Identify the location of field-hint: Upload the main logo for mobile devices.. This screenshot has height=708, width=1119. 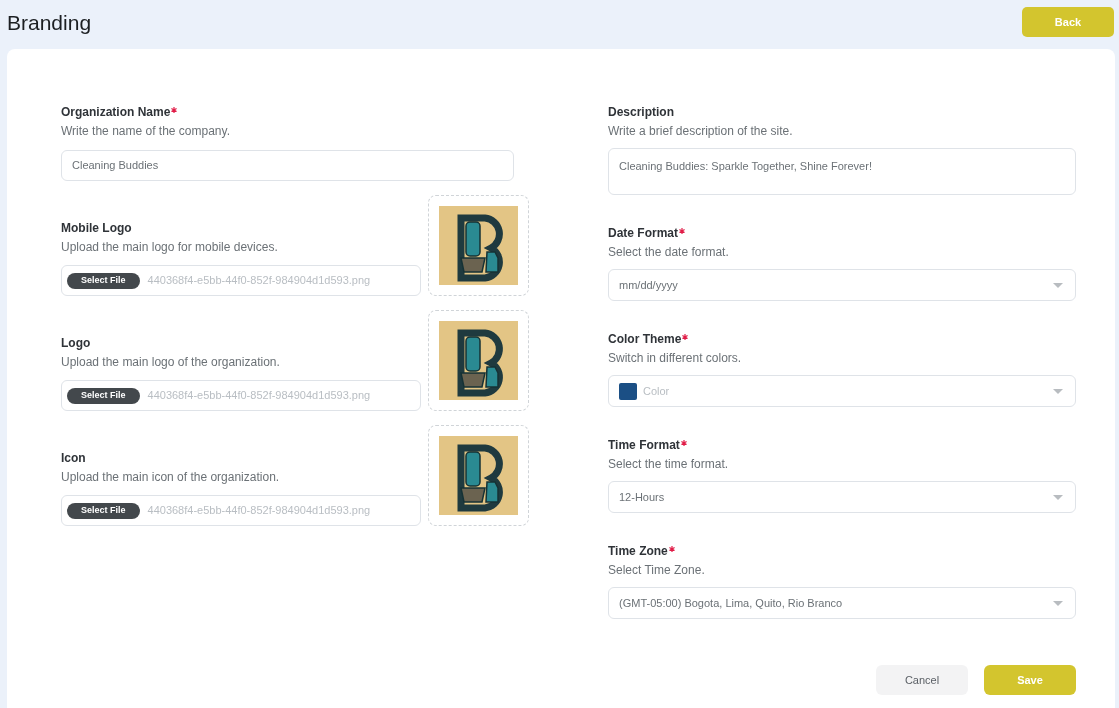
(170, 247).